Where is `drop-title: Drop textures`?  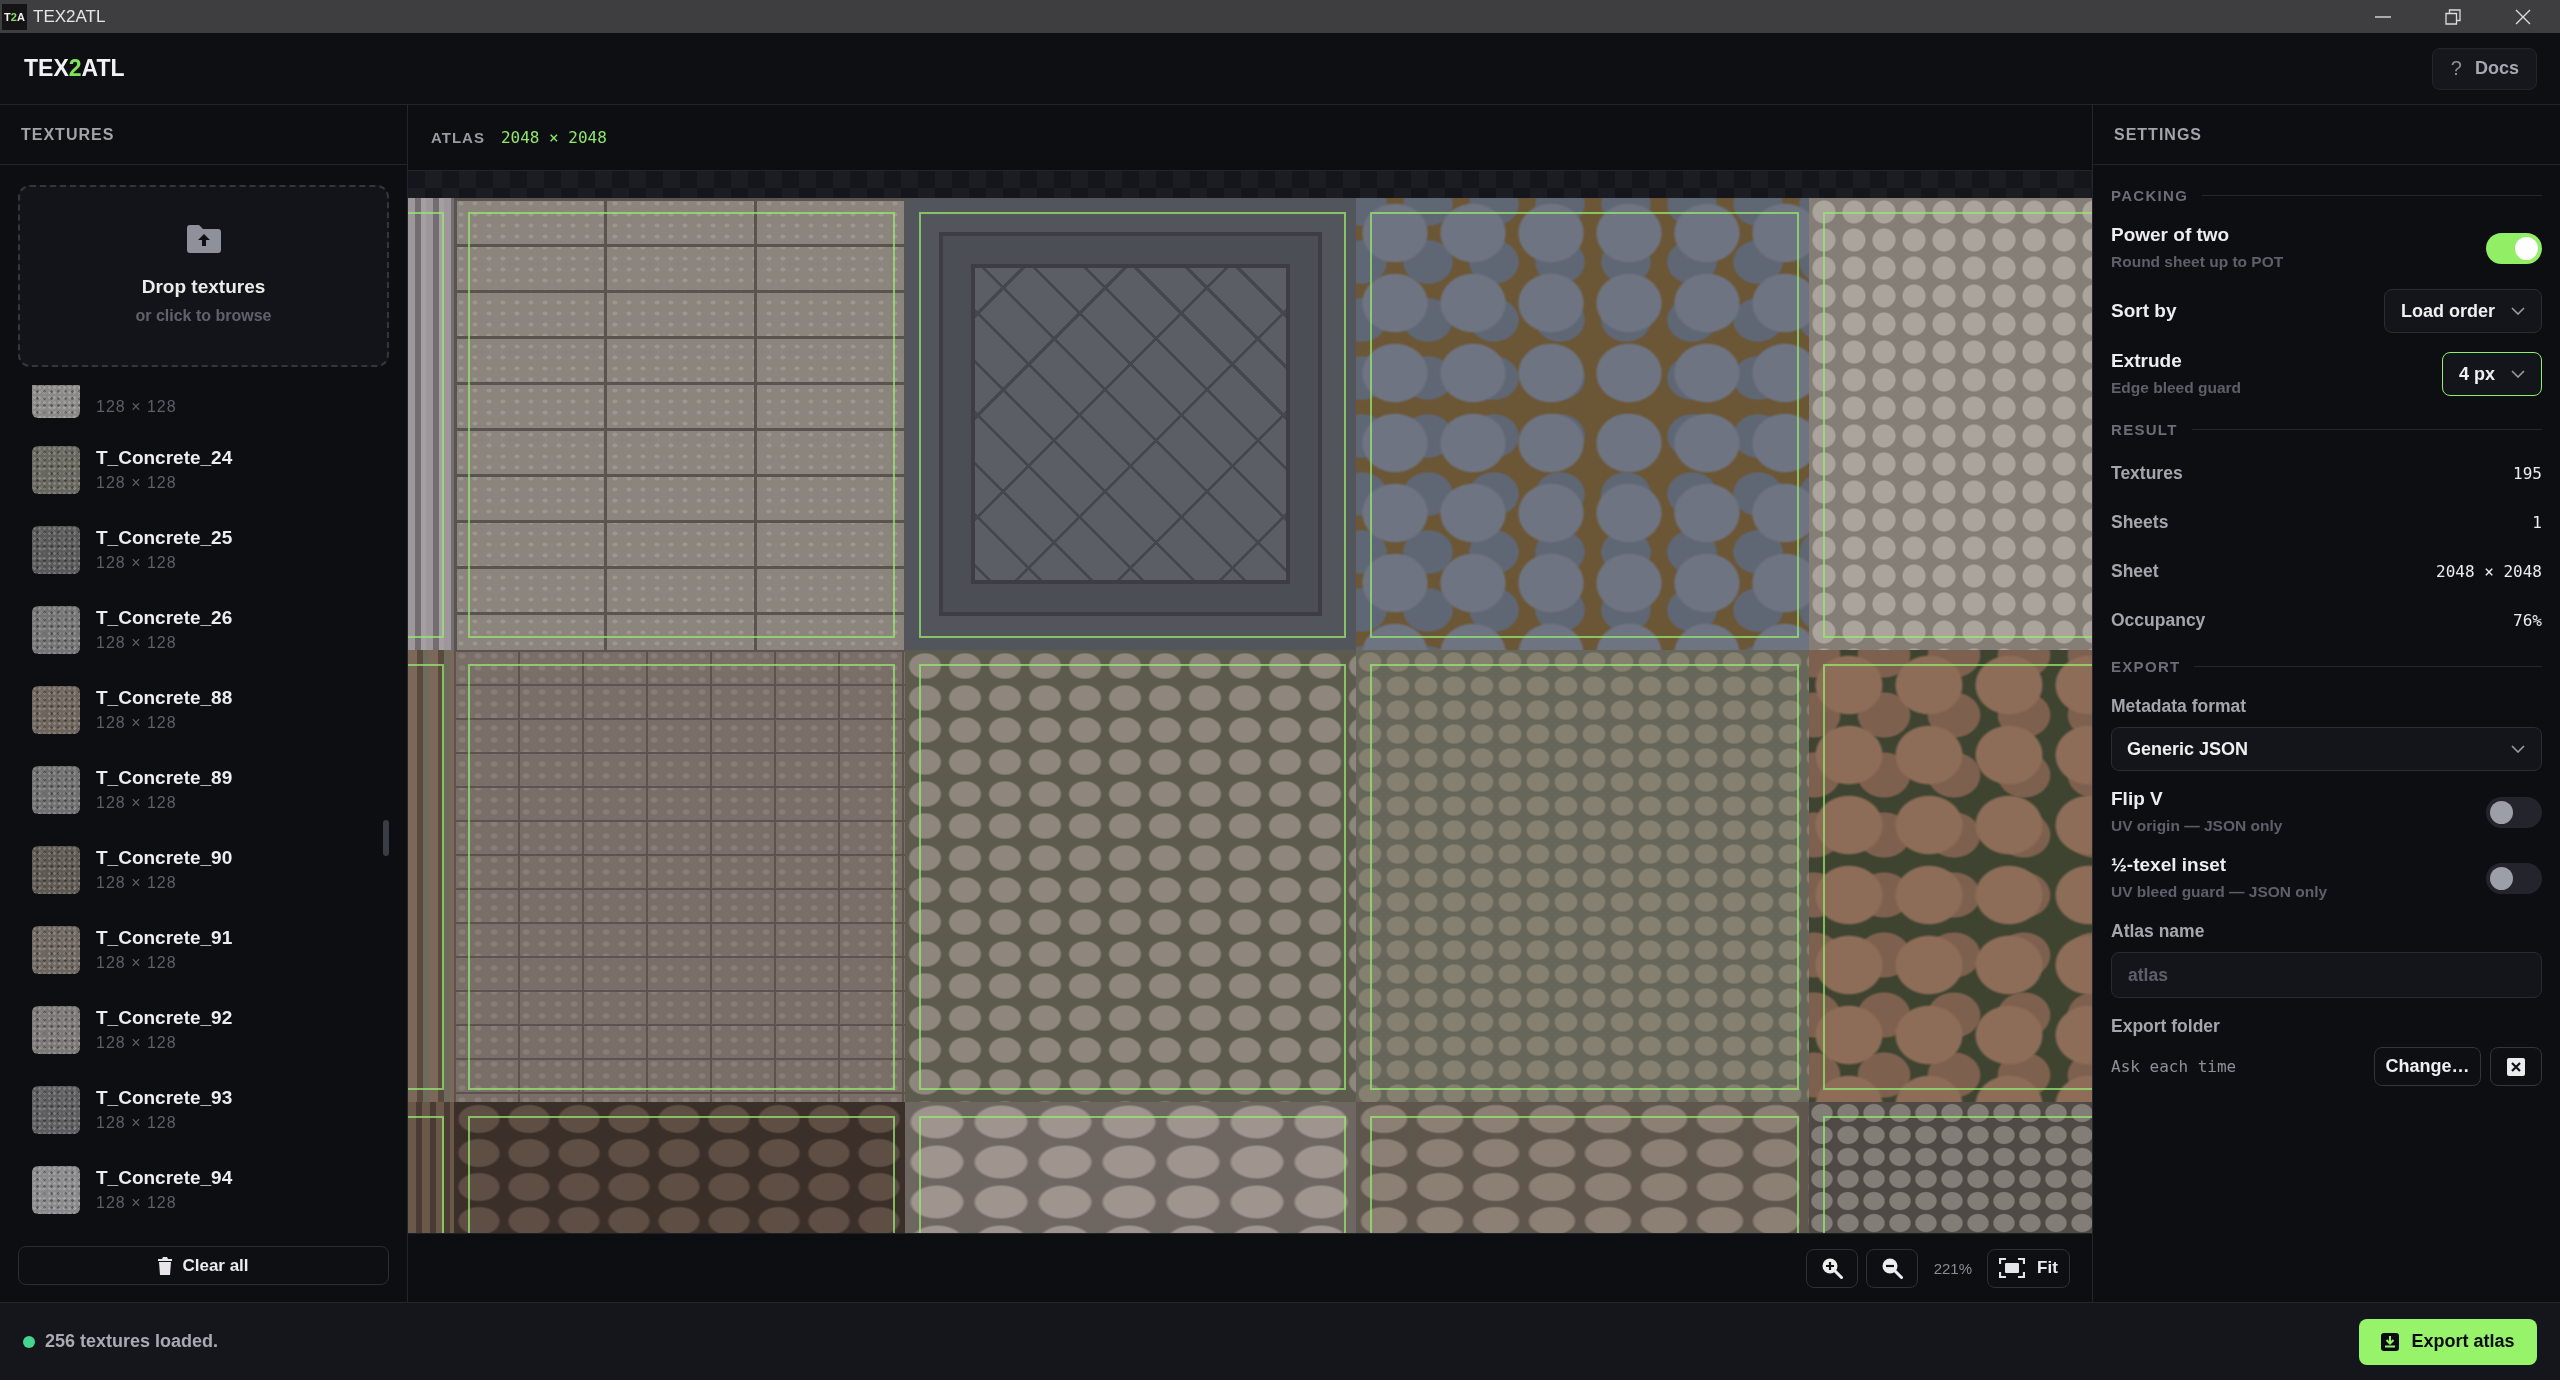
drop-title: Drop textures is located at coordinates (203, 287).